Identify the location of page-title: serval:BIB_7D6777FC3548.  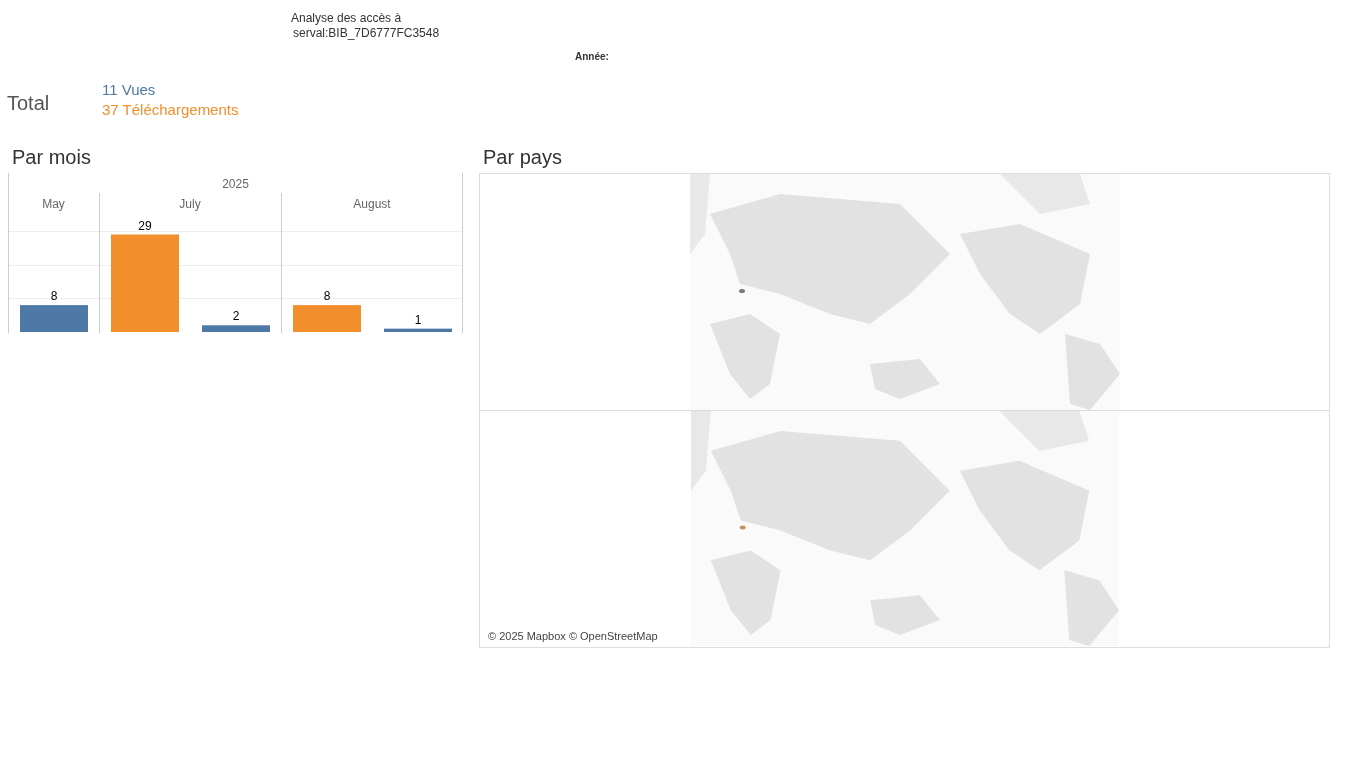
(366, 33).